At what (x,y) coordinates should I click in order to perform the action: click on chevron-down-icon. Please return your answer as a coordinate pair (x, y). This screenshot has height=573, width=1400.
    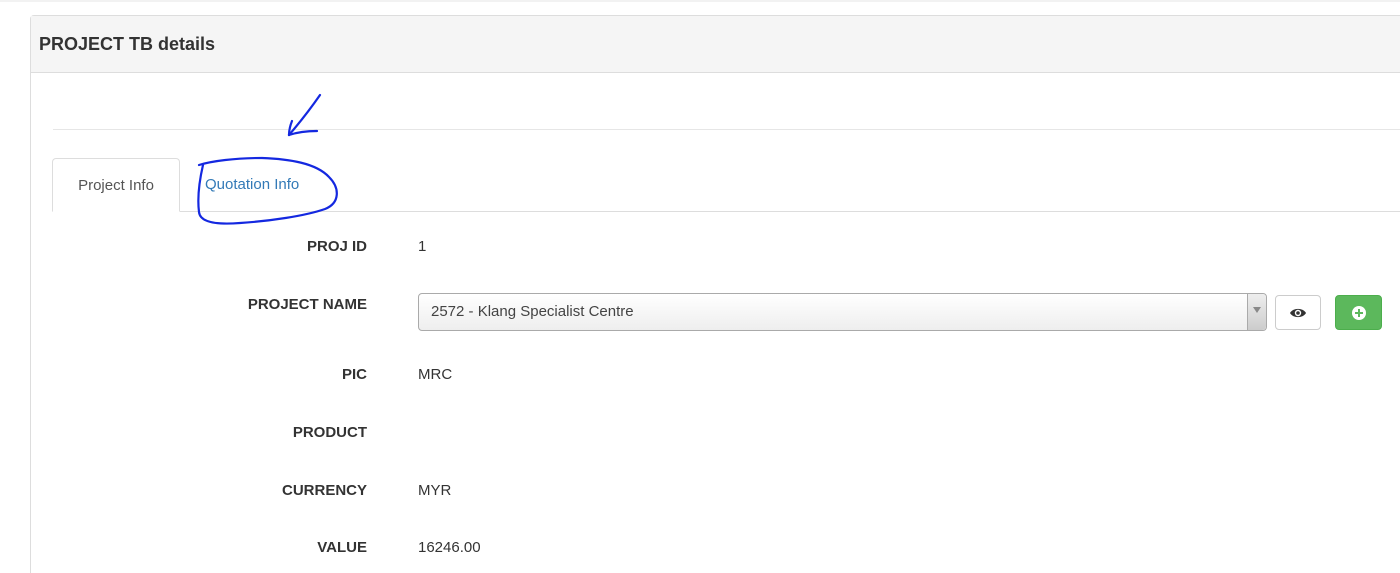
    Looking at the image, I should click on (1257, 310).